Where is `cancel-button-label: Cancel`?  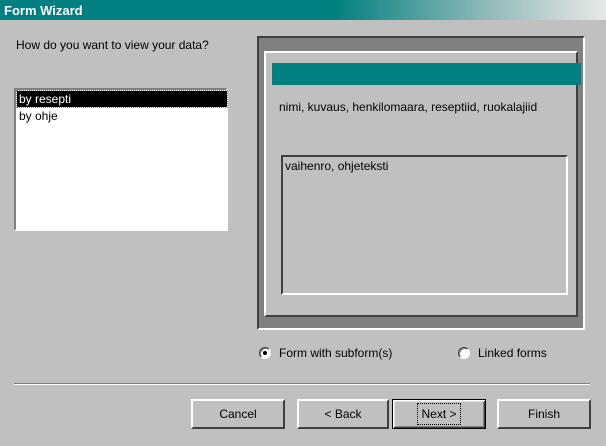
cancel-button-label: Cancel is located at coordinates (238, 414).